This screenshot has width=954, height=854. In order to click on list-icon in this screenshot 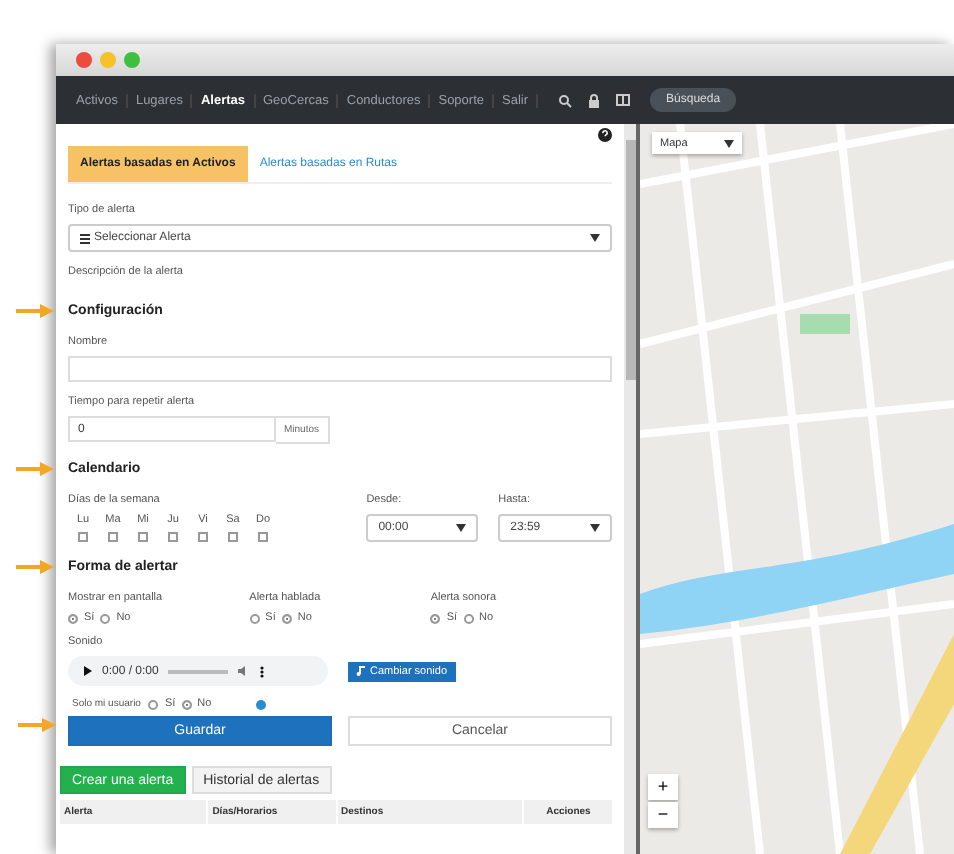, I will do `click(85, 238)`.